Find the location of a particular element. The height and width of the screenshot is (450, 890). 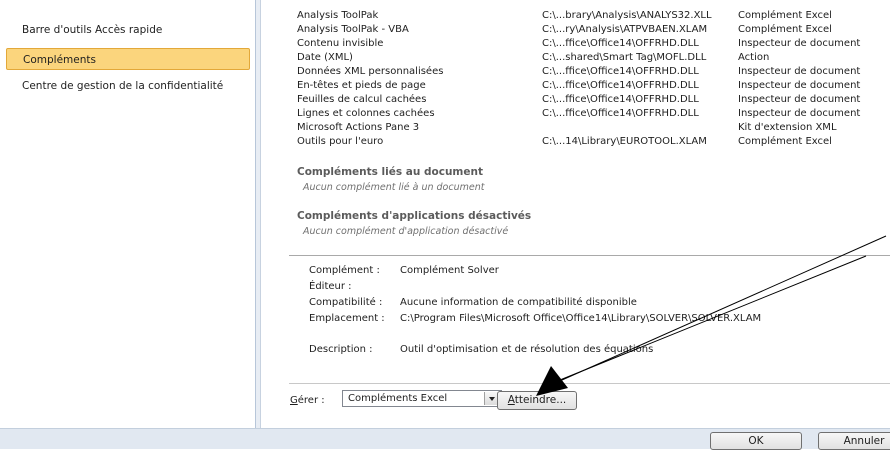

detail-compat-label: Compatibilité : is located at coordinates (346, 302).